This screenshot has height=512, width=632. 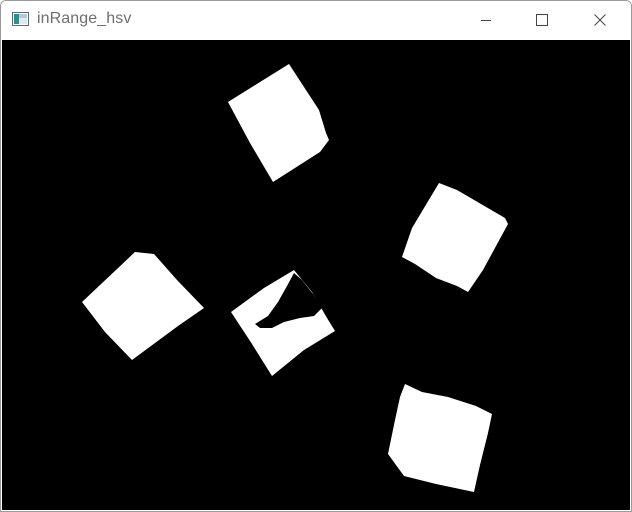 I want to click on minimize-icon, so click(x=486, y=20).